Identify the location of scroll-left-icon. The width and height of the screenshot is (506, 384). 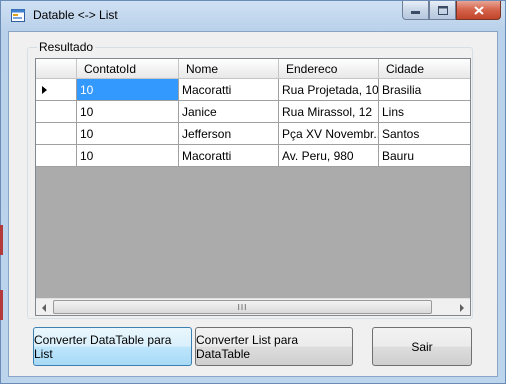
(44, 308).